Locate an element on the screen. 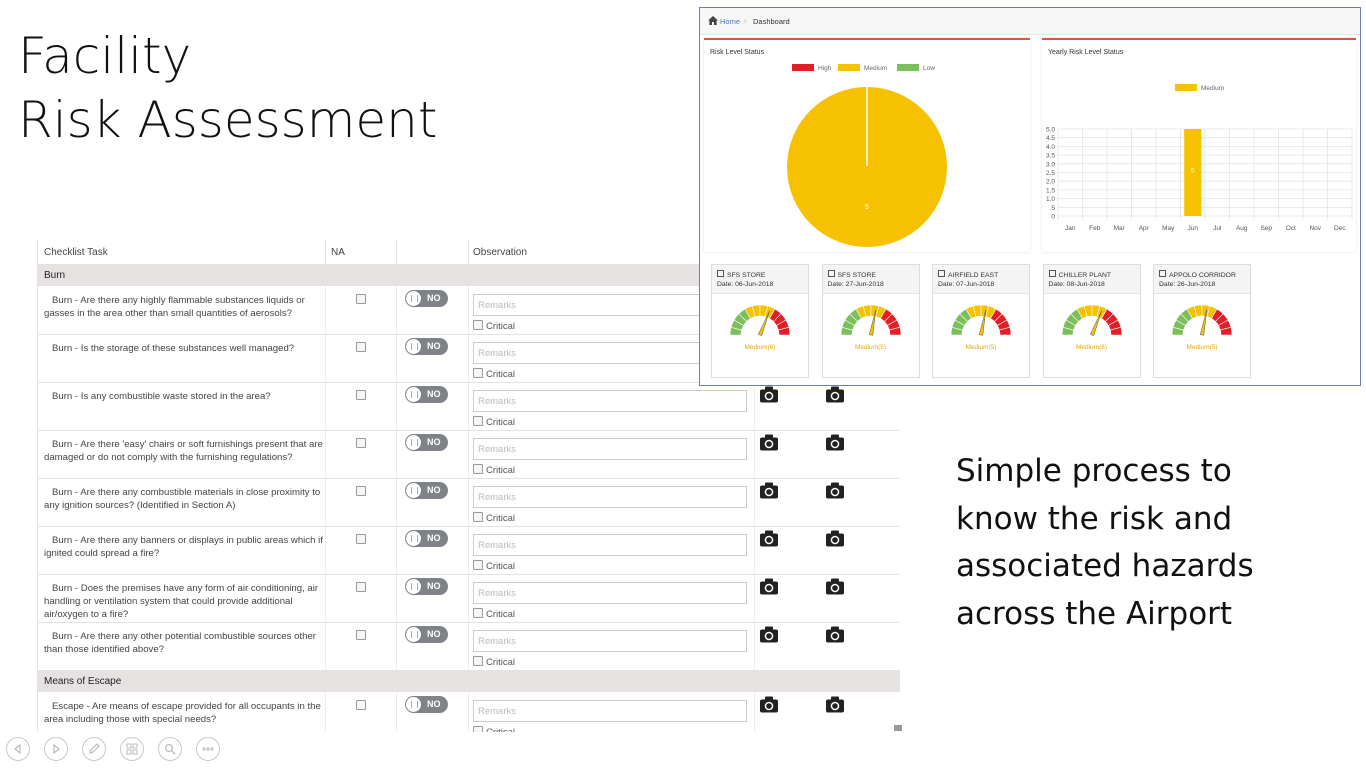  legend-bar-medium-swatch is located at coordinates (1186, 87).